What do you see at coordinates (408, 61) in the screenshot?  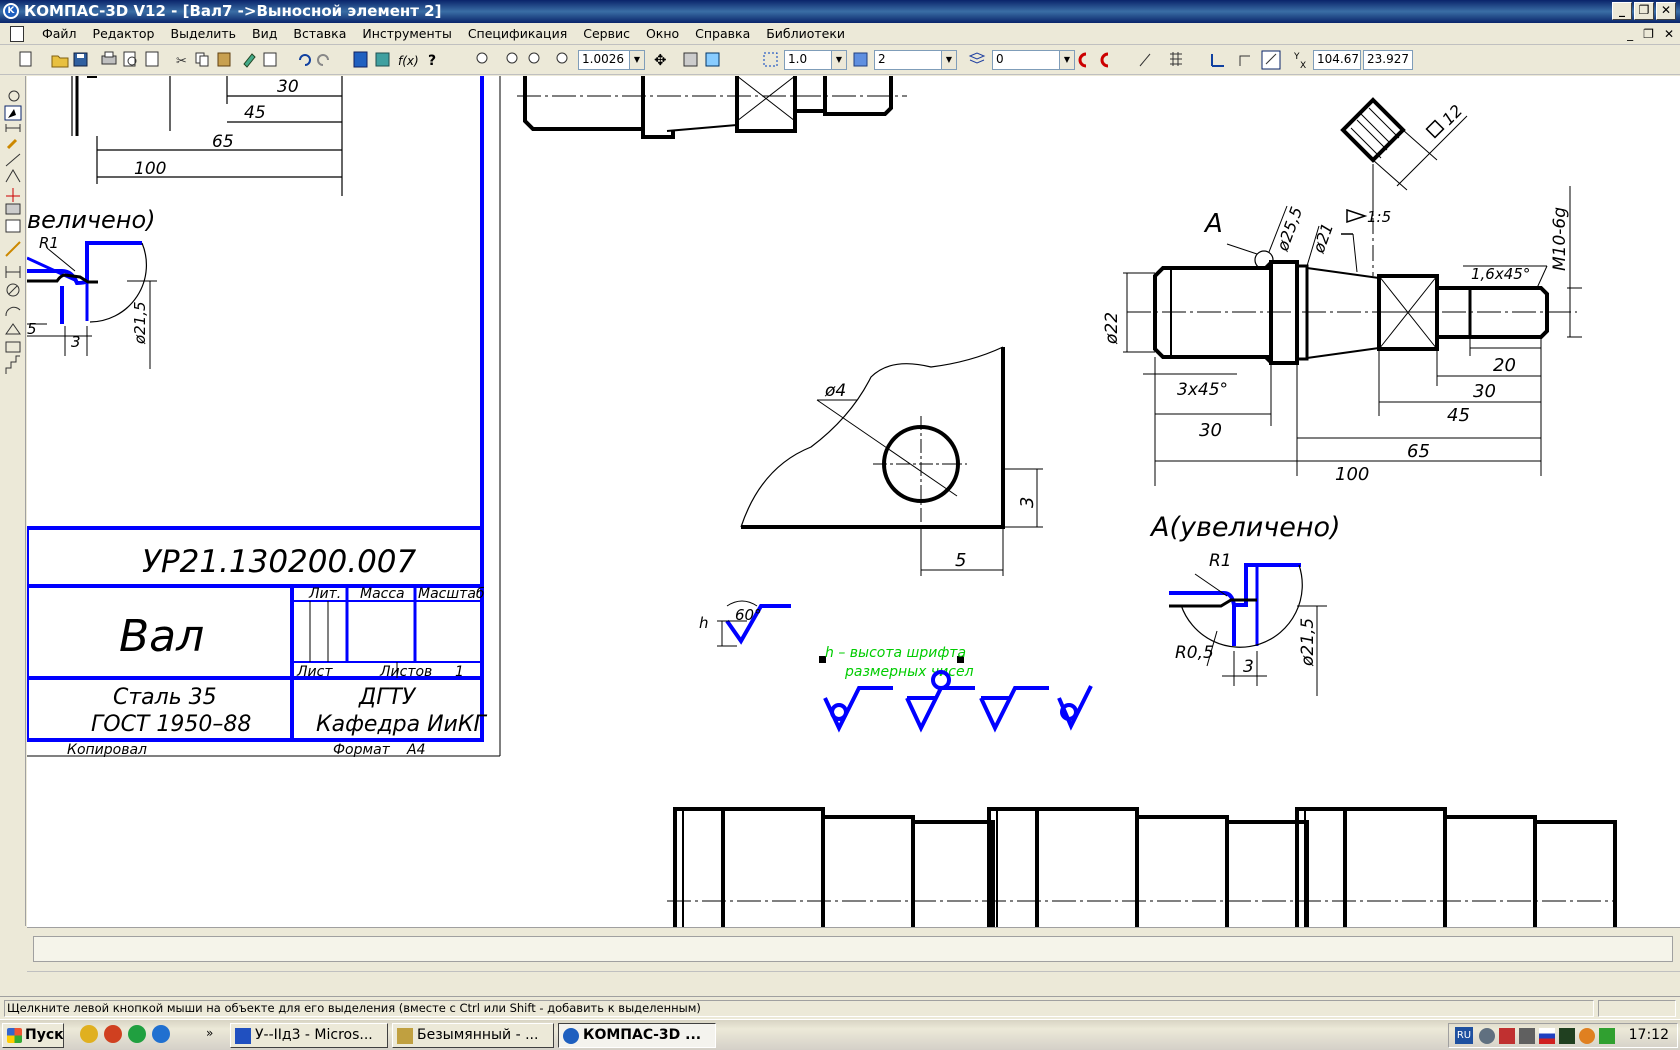 I see `function-icon: f(x)` at bounding box center [408, 61].